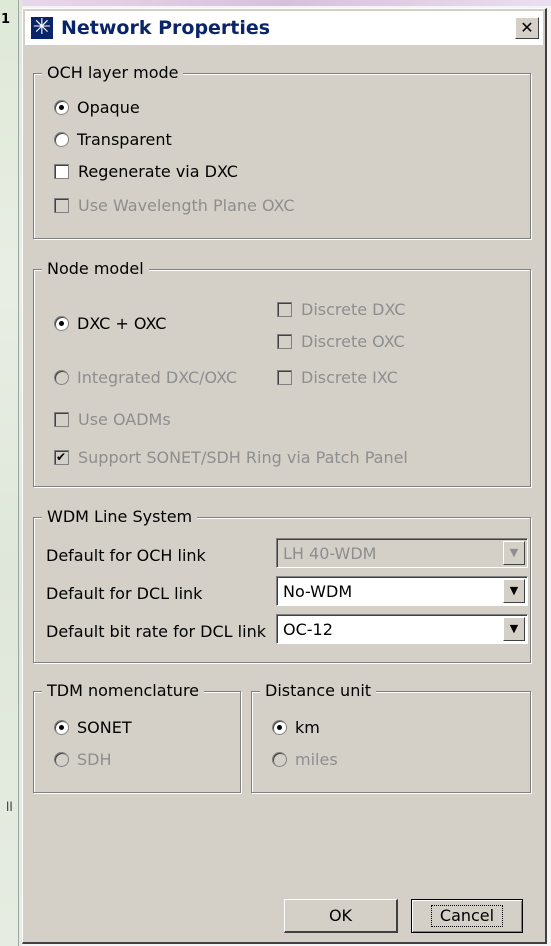 This screenshot has width=551, height=946. What do you see at coordinates (94, 759) in the screenshot?
I see `sdh-label: SDH` at bounding box center [94, 759].